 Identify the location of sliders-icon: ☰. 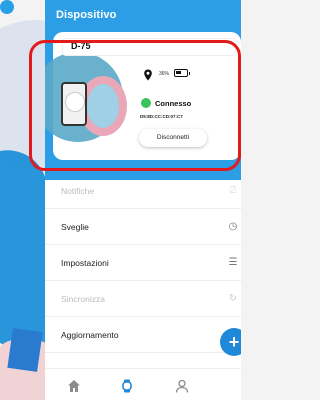
(233, 262).